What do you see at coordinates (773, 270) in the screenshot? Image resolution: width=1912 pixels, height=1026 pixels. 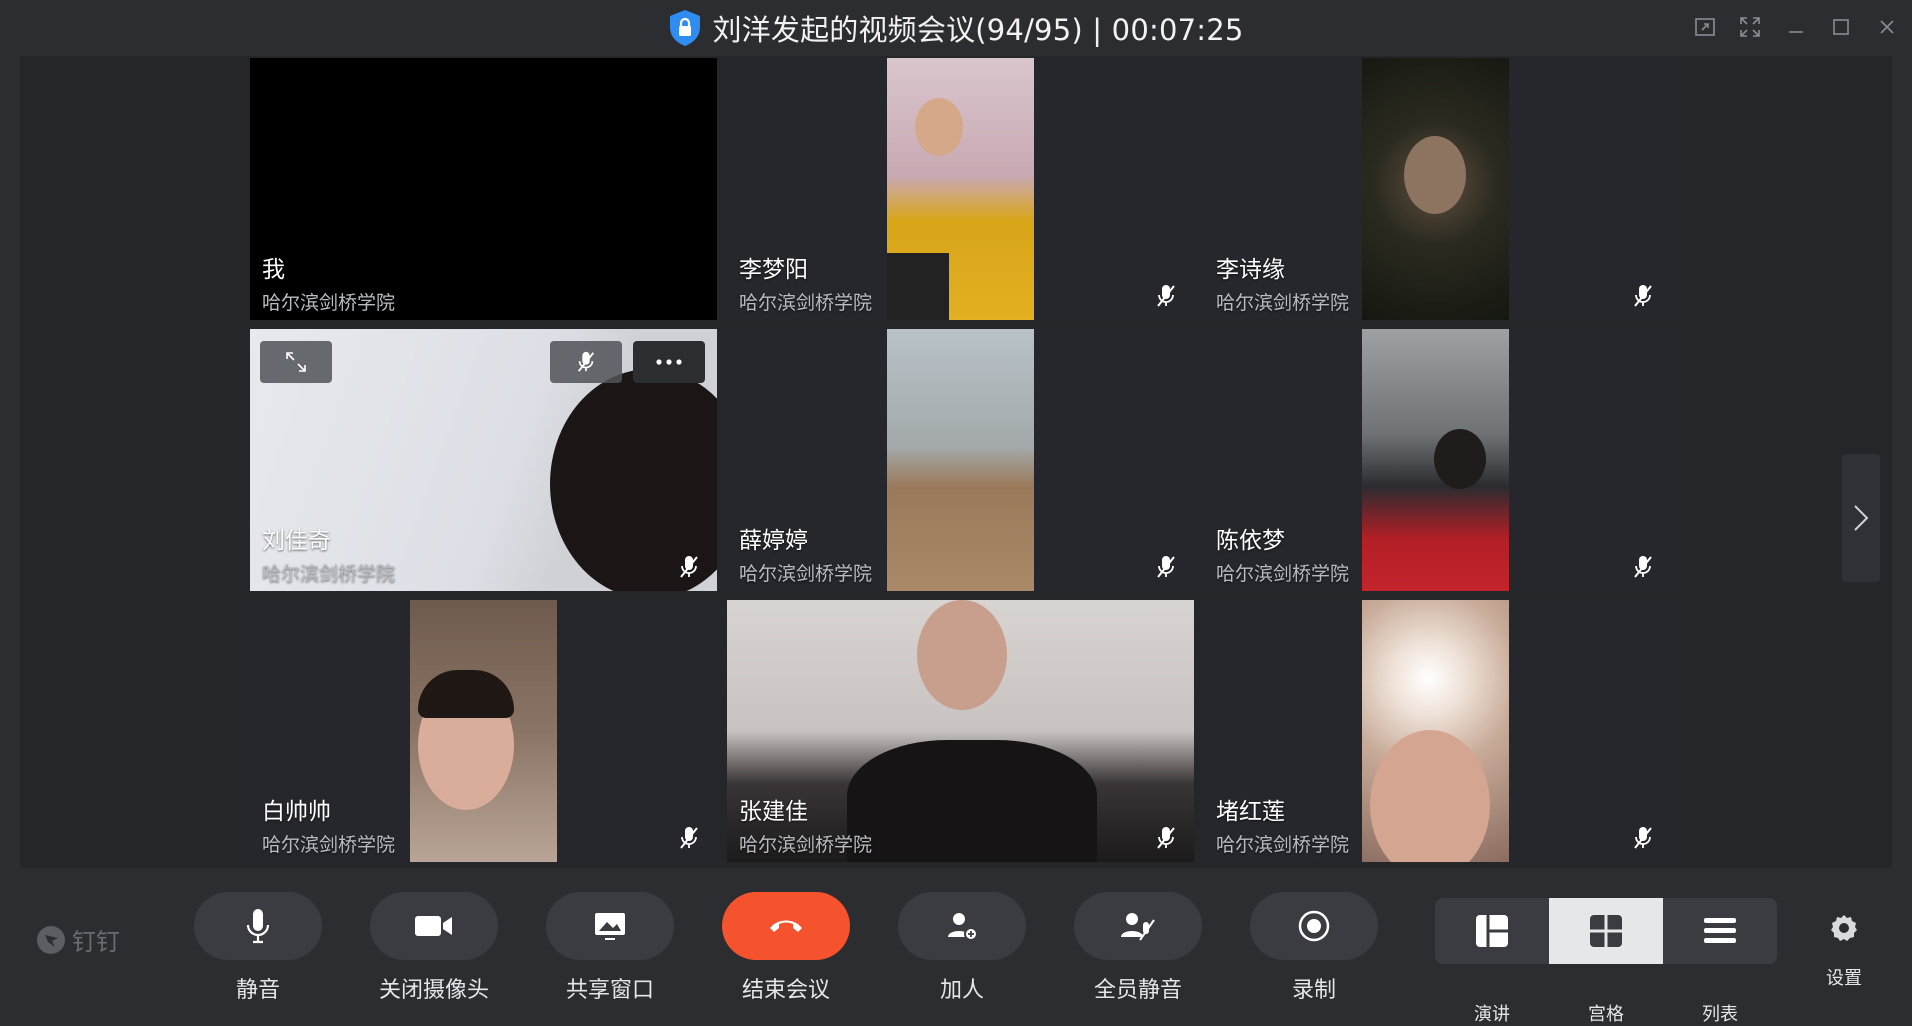 I see `participant-name: 李梦阳` at bounding box center [773, 270].